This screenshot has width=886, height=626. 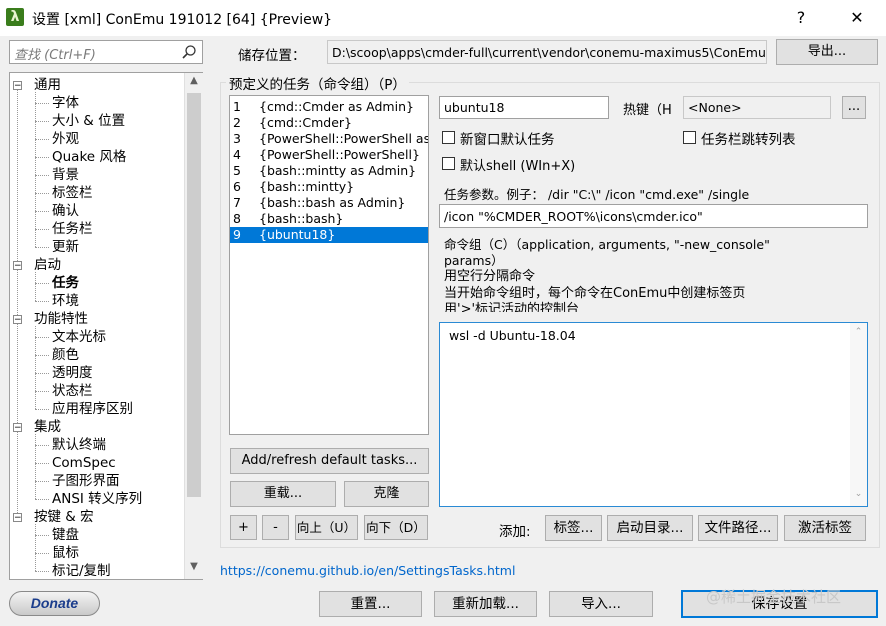 What do you see at coordinates (237, 138) in the screenshot?
I see `task-number: 3` at bounding box center [237, 138].